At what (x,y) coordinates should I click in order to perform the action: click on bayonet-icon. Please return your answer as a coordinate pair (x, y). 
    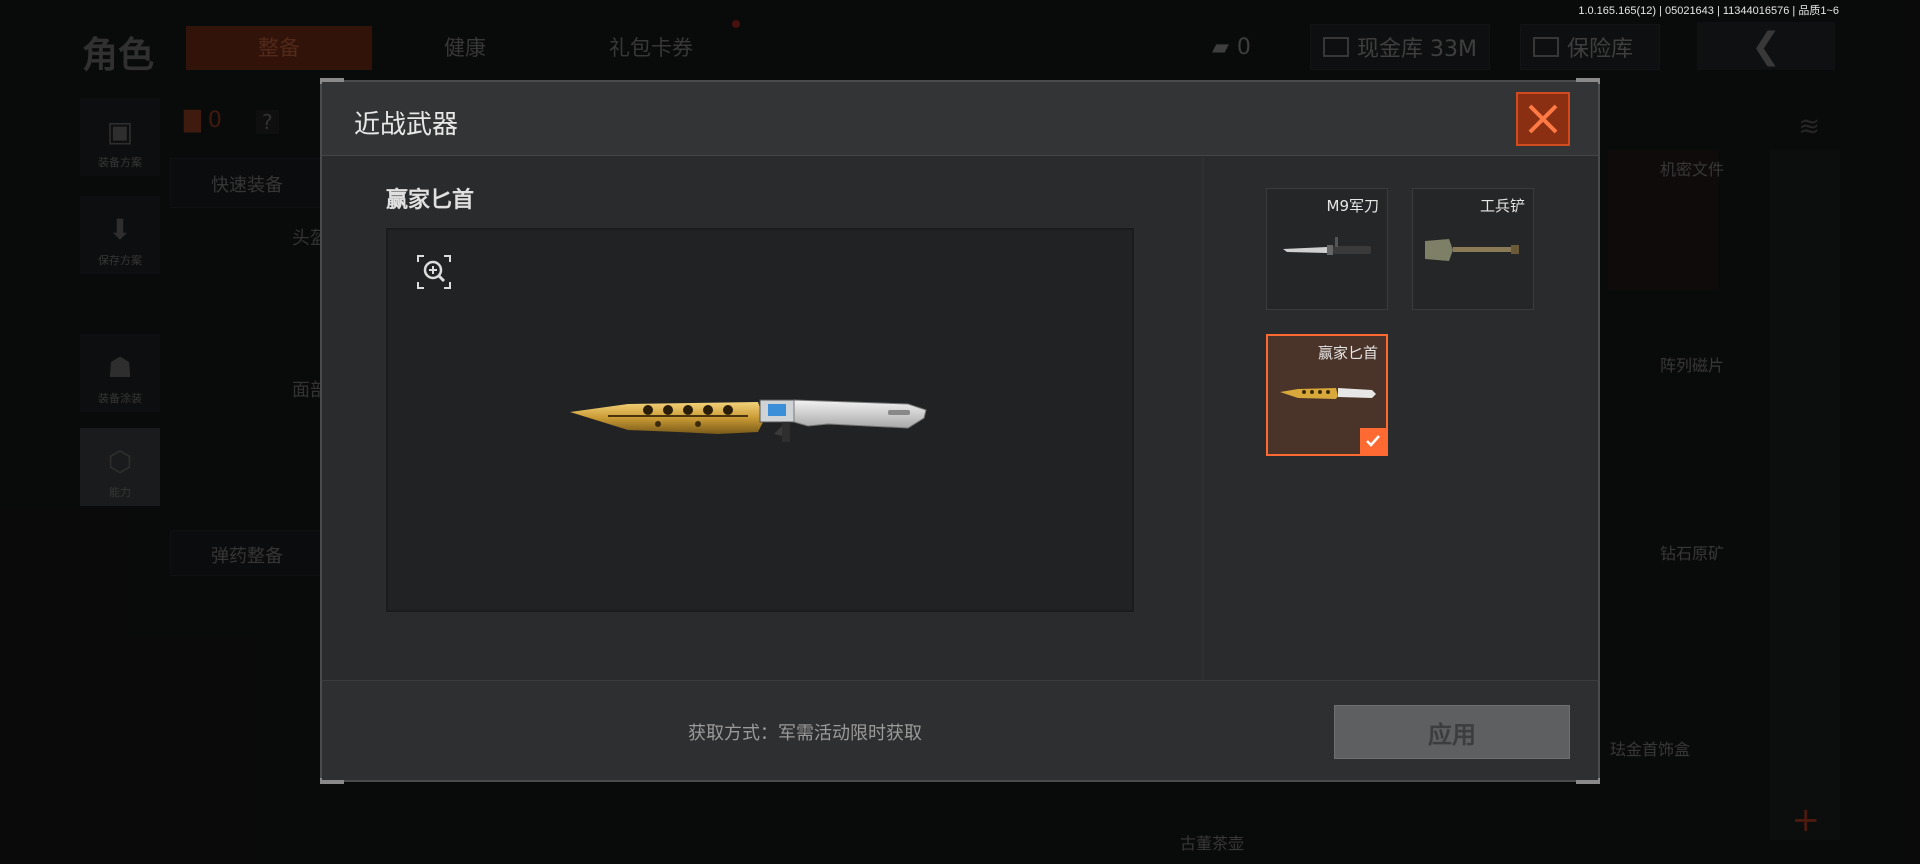
    Looking at the image, I should click on (1327, 246).